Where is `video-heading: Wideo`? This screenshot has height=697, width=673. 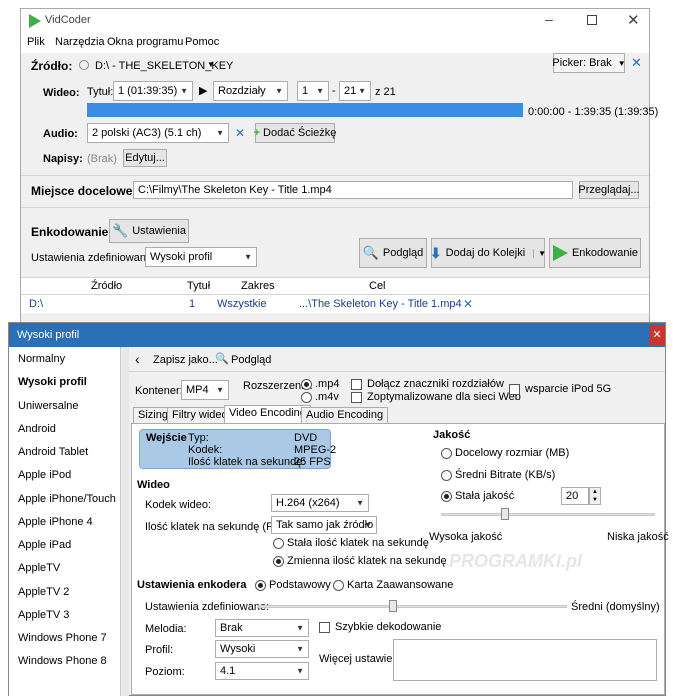 video-heading: Wideo is located at coordinates (153, 485).